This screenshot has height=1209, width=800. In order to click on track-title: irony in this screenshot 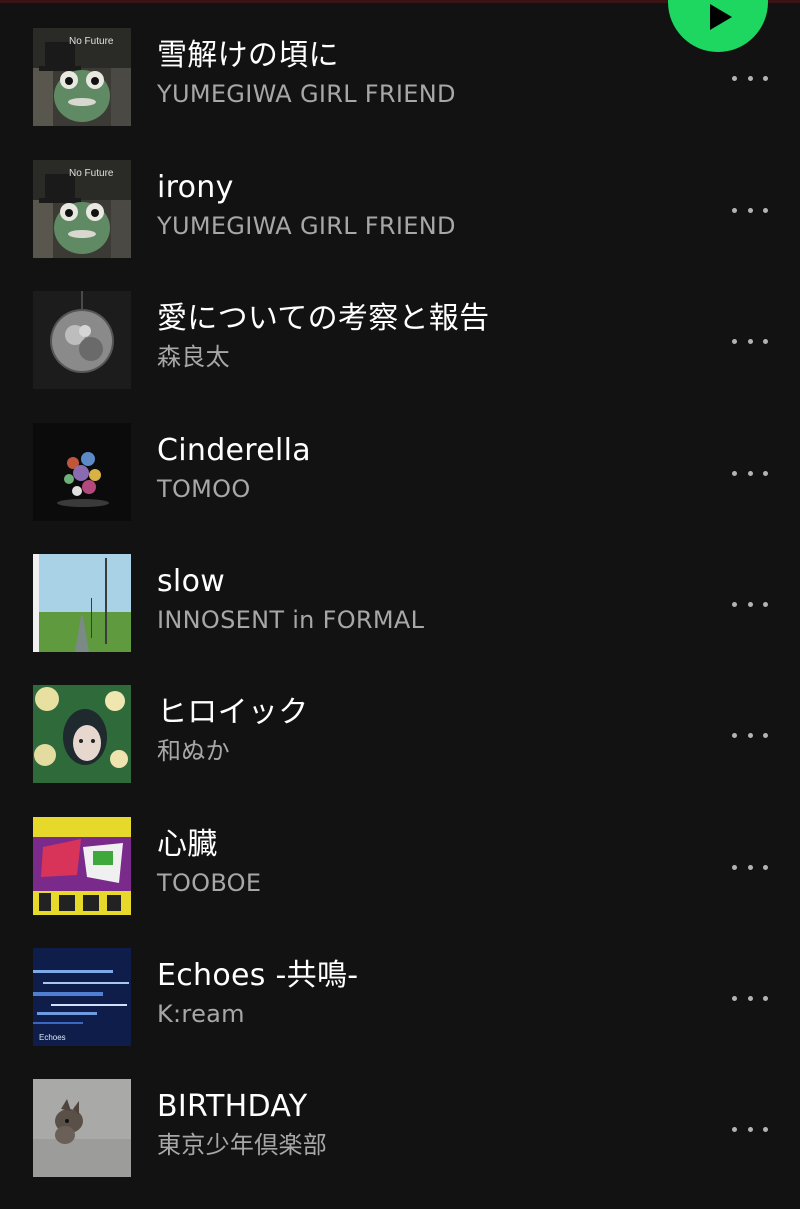, I will do `click(195, 187)`.